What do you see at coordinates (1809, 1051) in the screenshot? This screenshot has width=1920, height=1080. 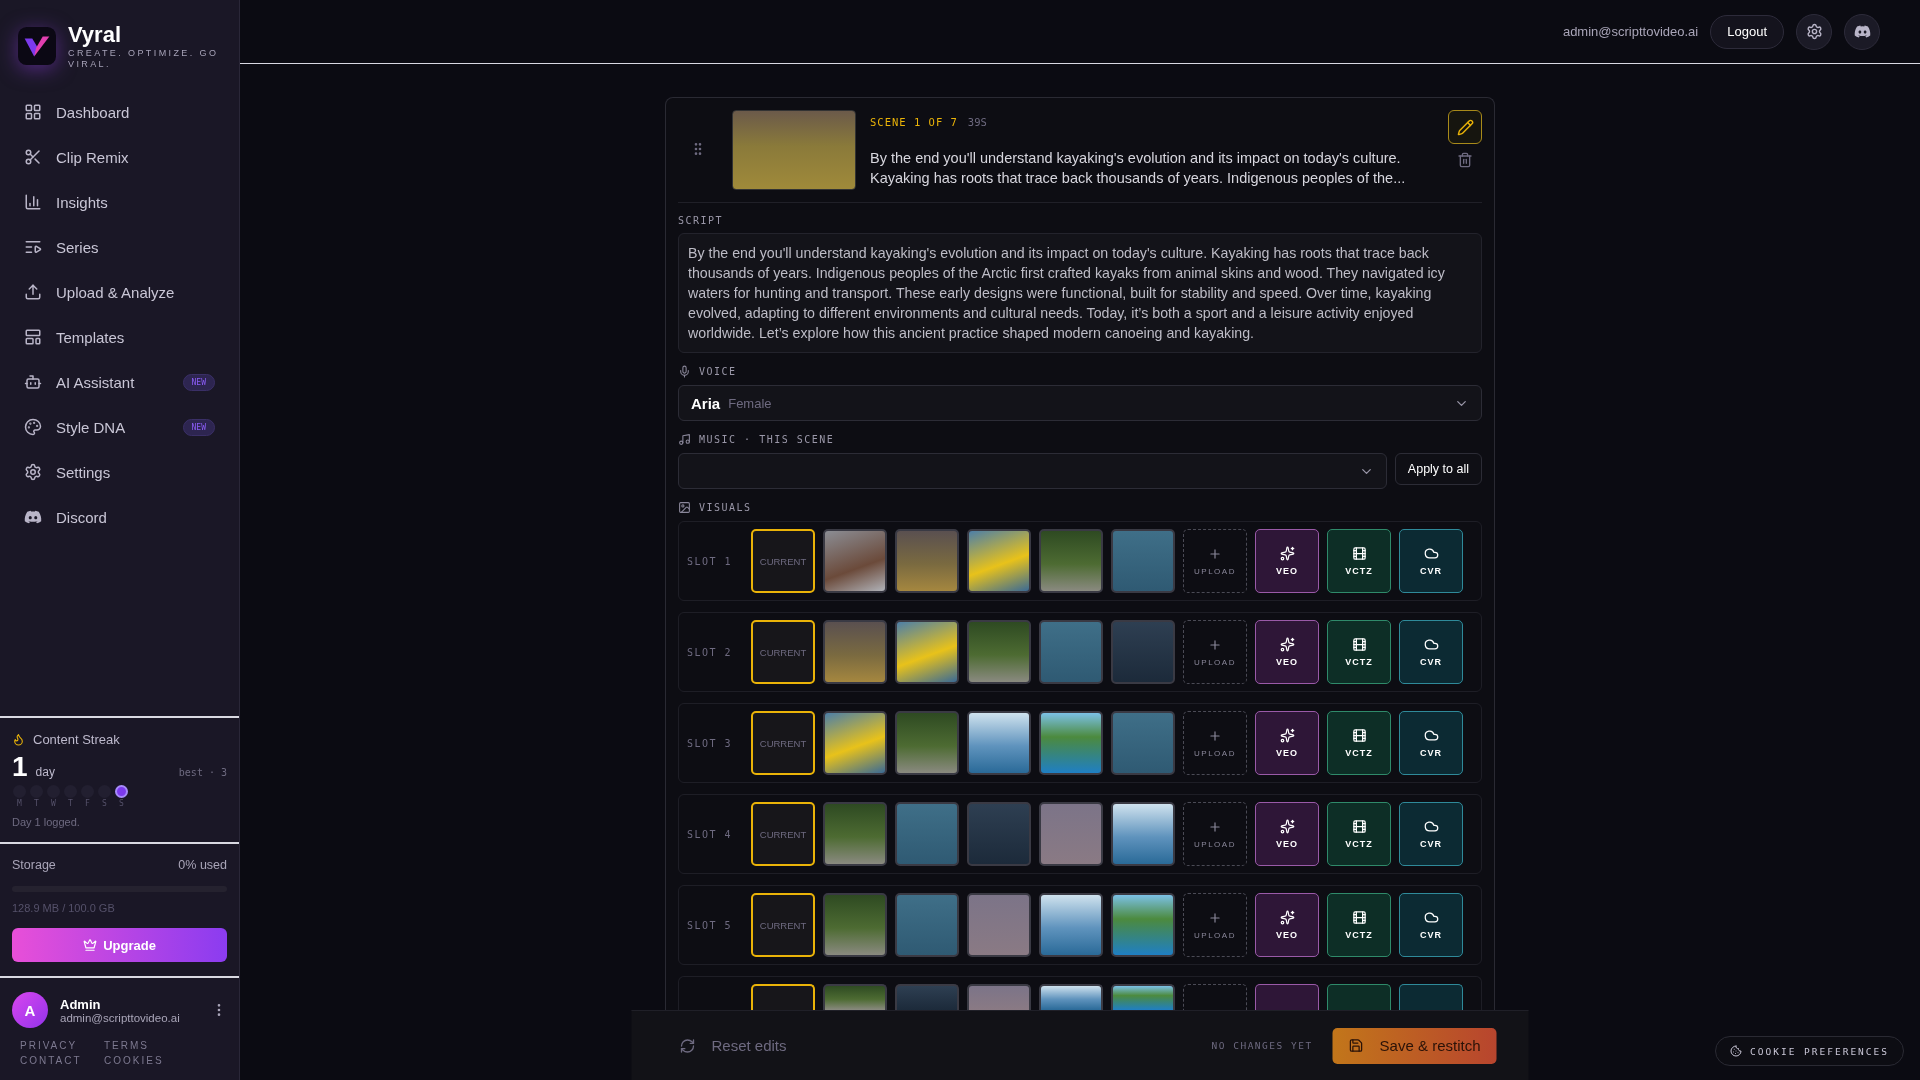 I see `cookie-button: COOKIE PREFERENCES` at bounding box center [1809, 1051].